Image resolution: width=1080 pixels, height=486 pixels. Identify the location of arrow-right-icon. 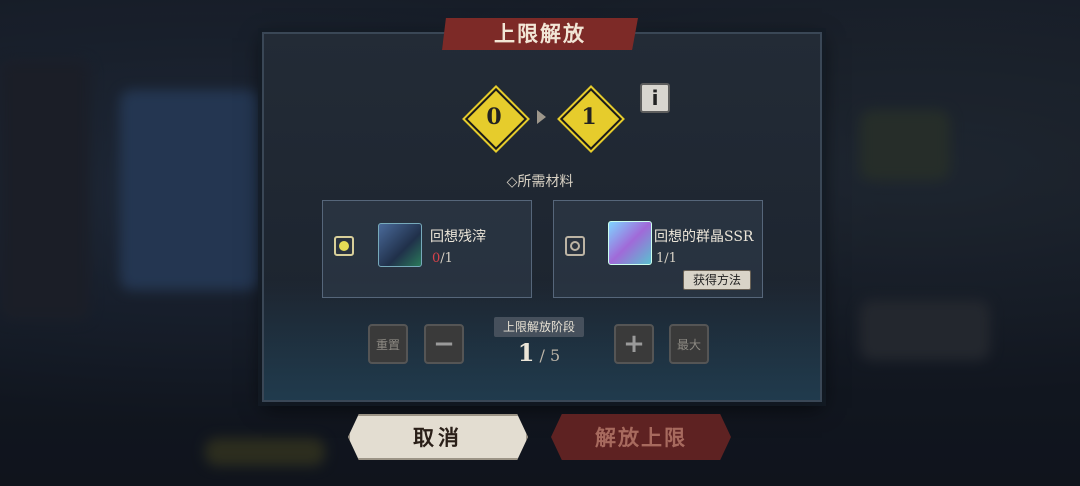
(541, 117).